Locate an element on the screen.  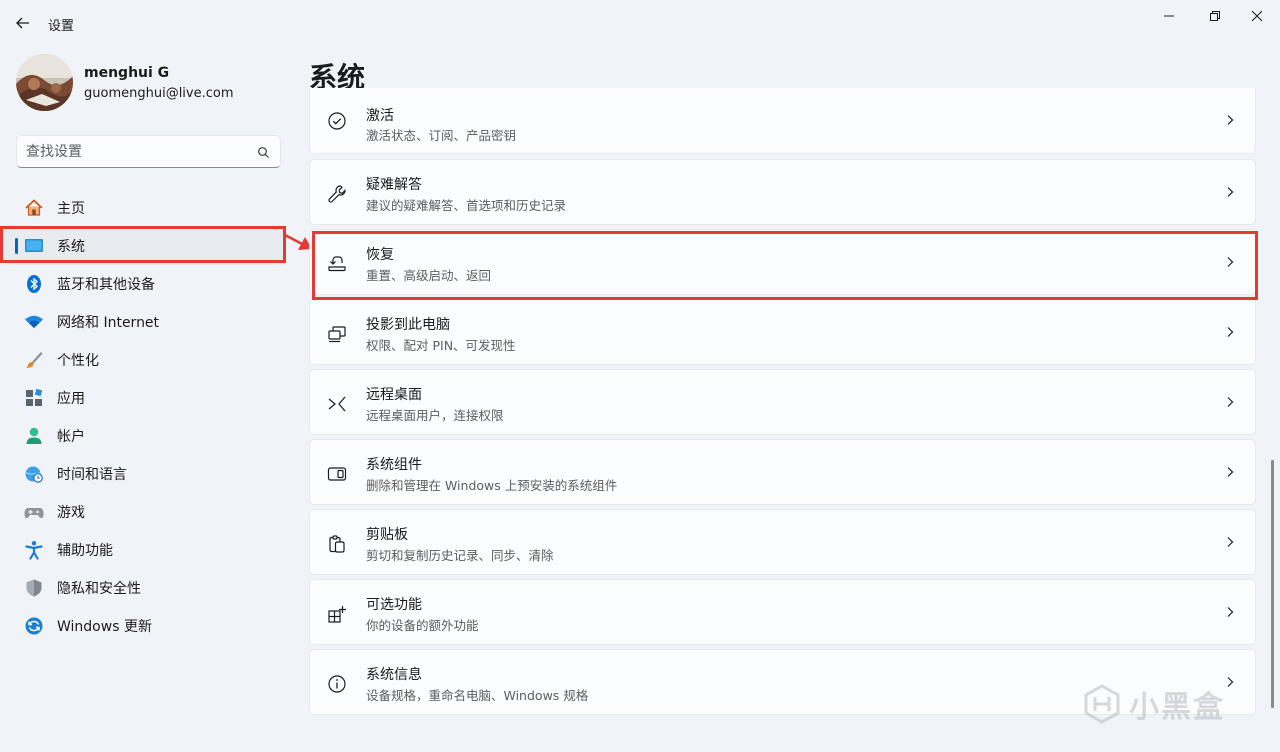
check-circle-icon is located at coordinates (337, 121).